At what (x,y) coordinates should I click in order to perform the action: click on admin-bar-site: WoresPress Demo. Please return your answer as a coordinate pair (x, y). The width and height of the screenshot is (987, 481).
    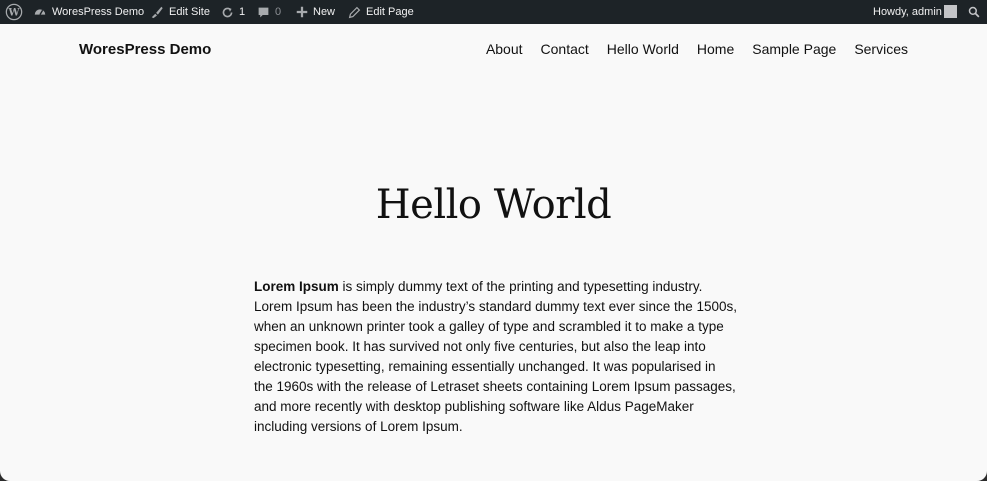
    Looking at the image, I should click on (88, 12).